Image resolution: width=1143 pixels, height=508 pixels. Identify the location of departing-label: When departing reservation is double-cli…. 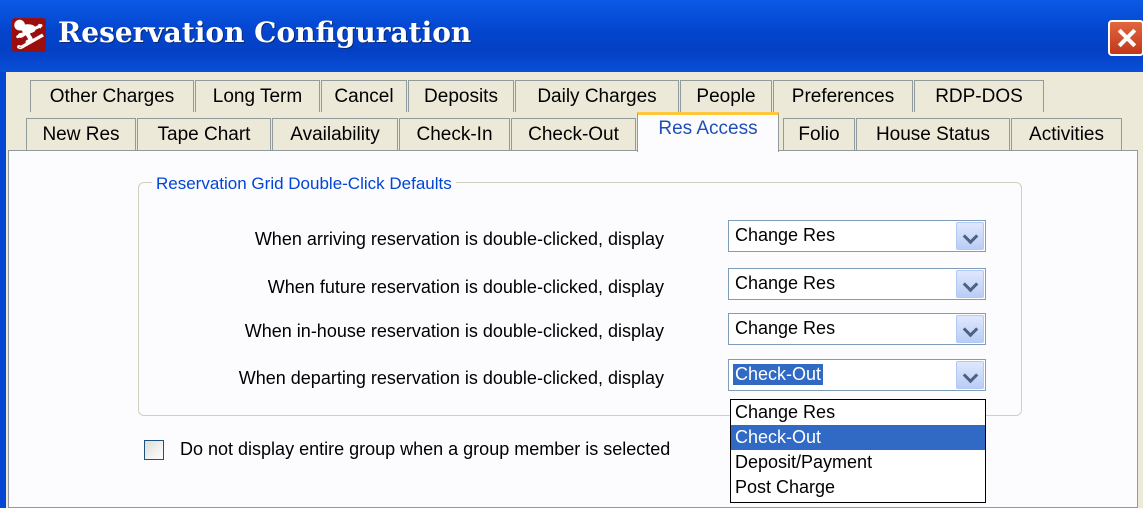
(451, 378).